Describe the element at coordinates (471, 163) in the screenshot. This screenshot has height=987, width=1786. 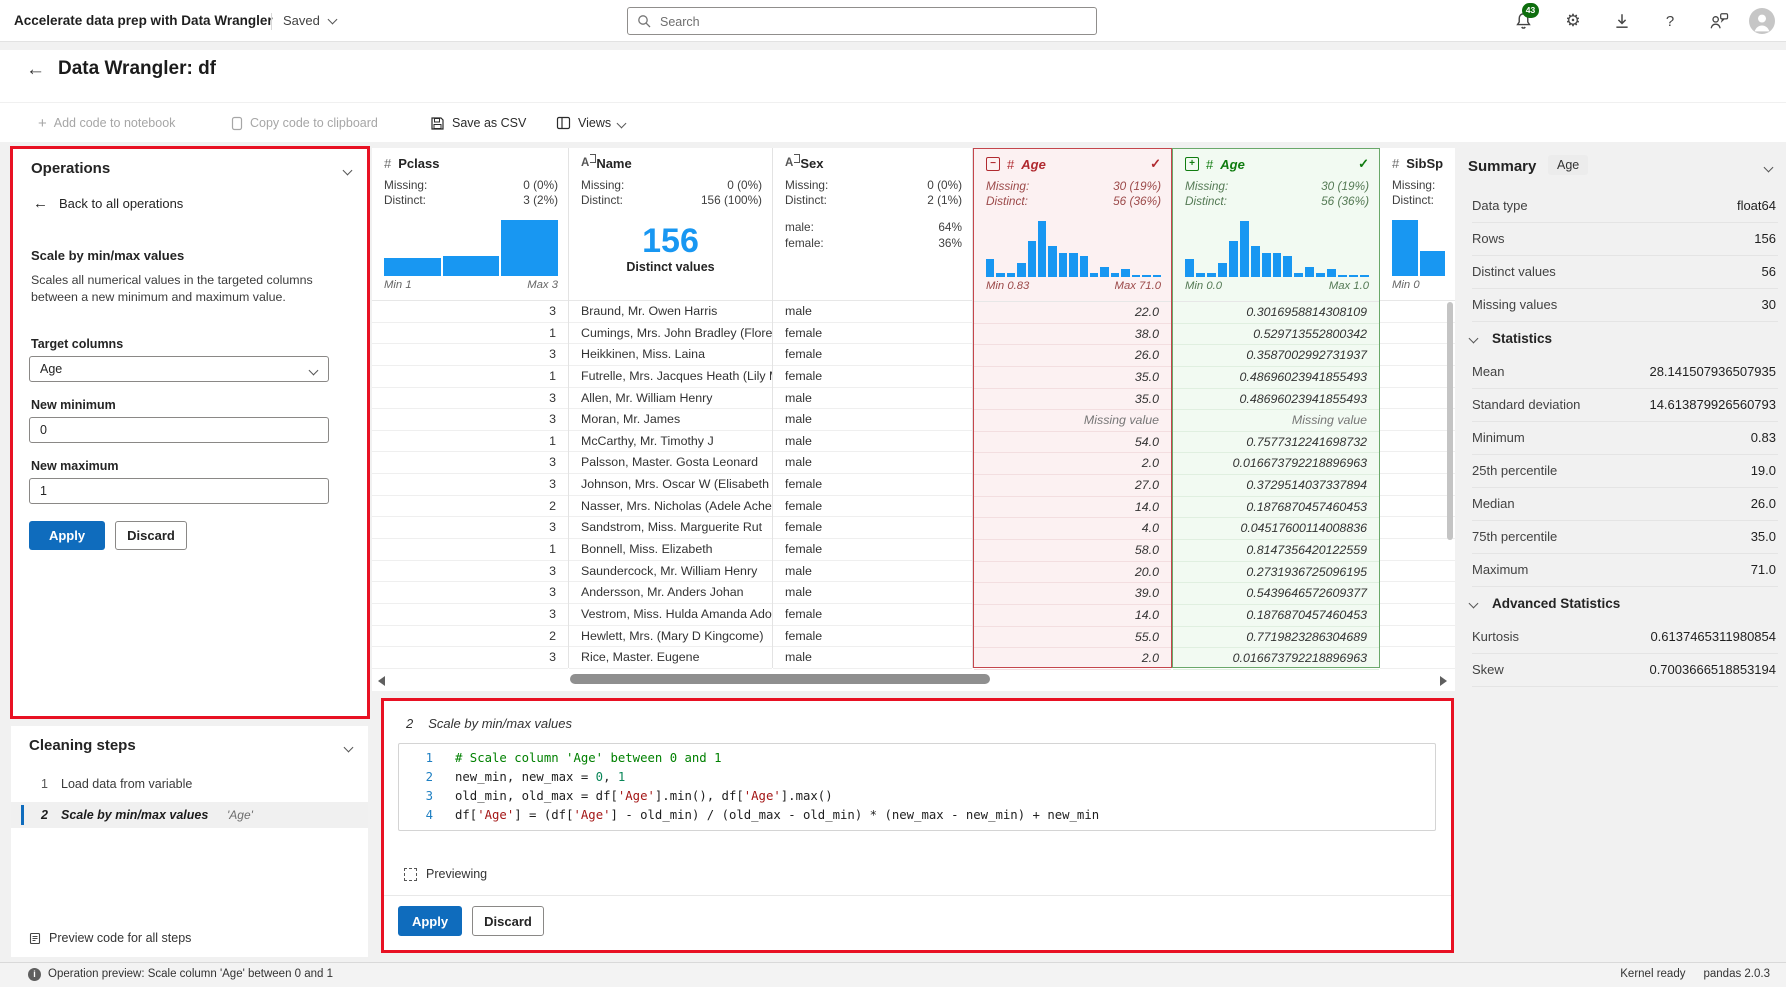
I see `column-header-pclass: # Pclass` at that location.